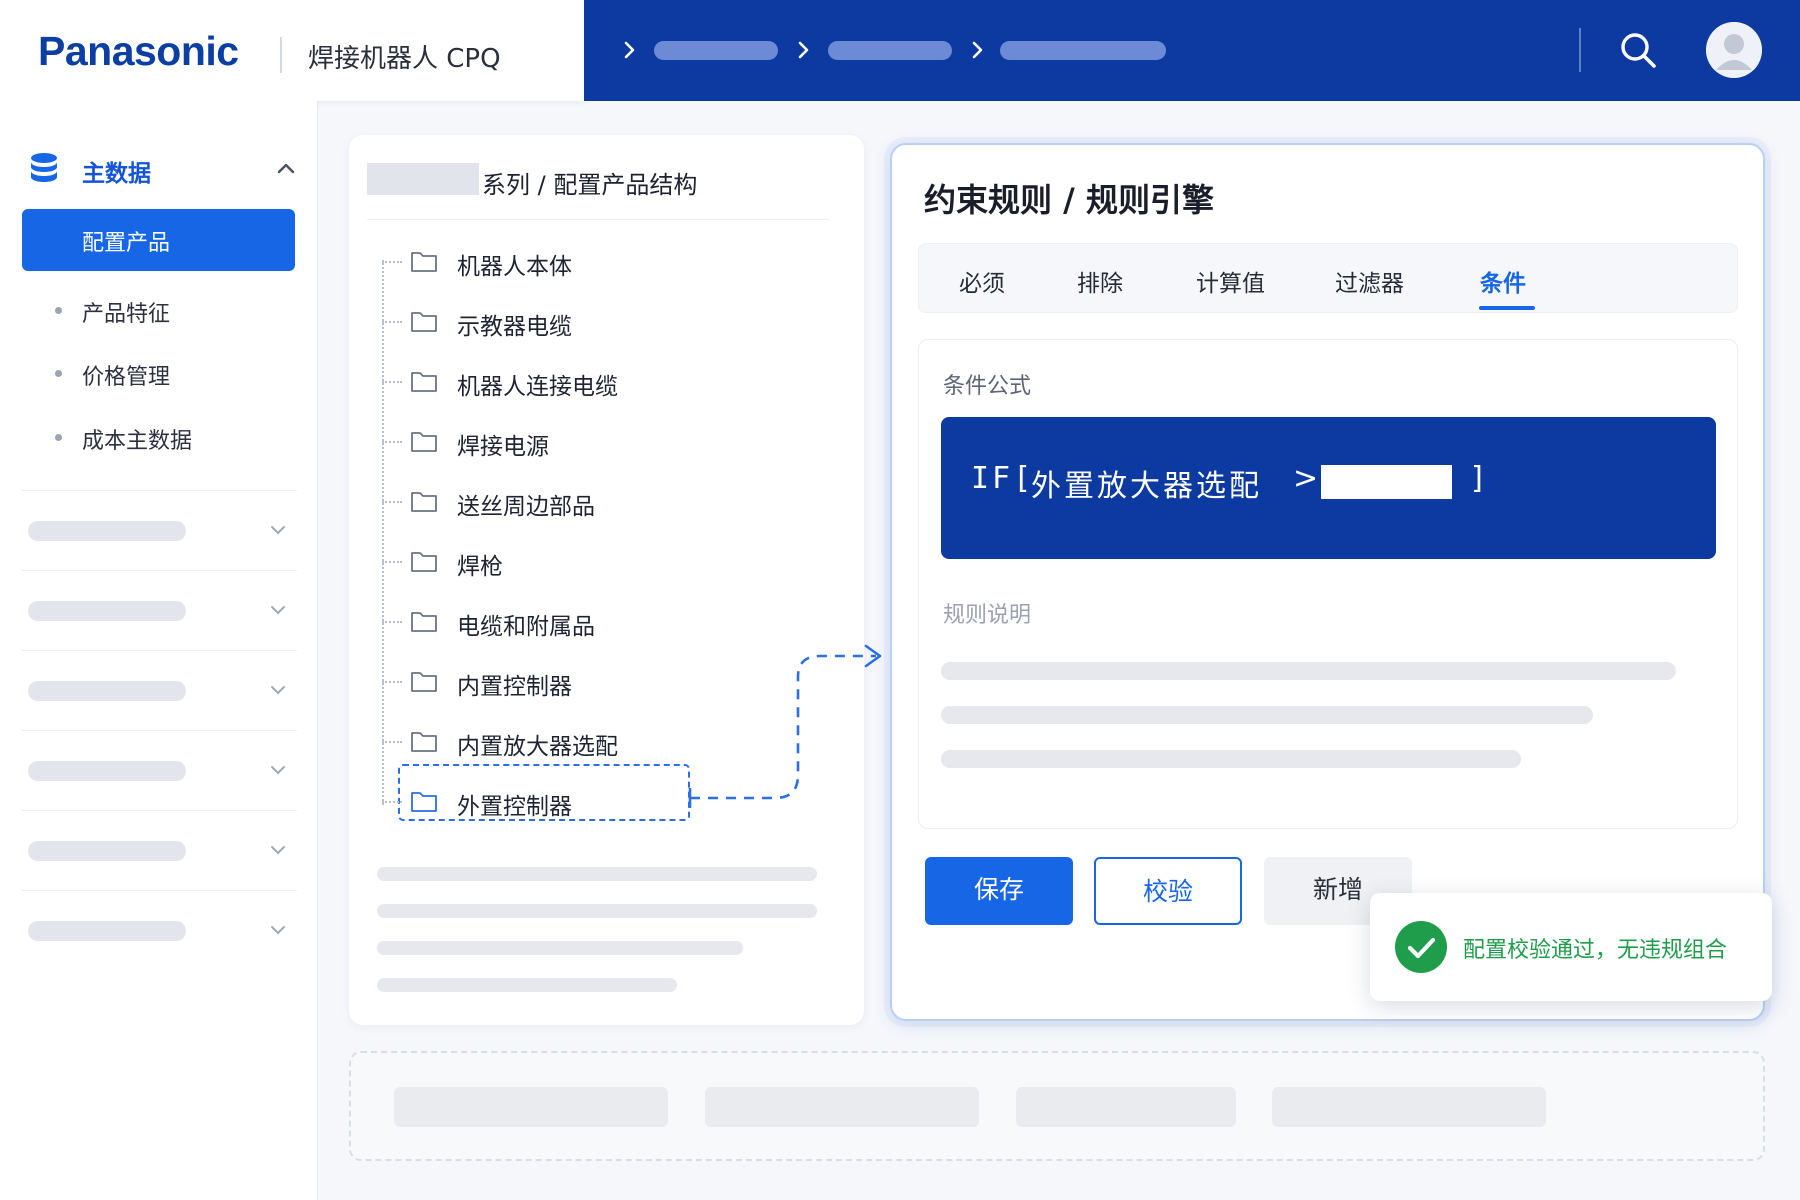  I want to click on tree-node-label: 焊枪, so click(480, 567).